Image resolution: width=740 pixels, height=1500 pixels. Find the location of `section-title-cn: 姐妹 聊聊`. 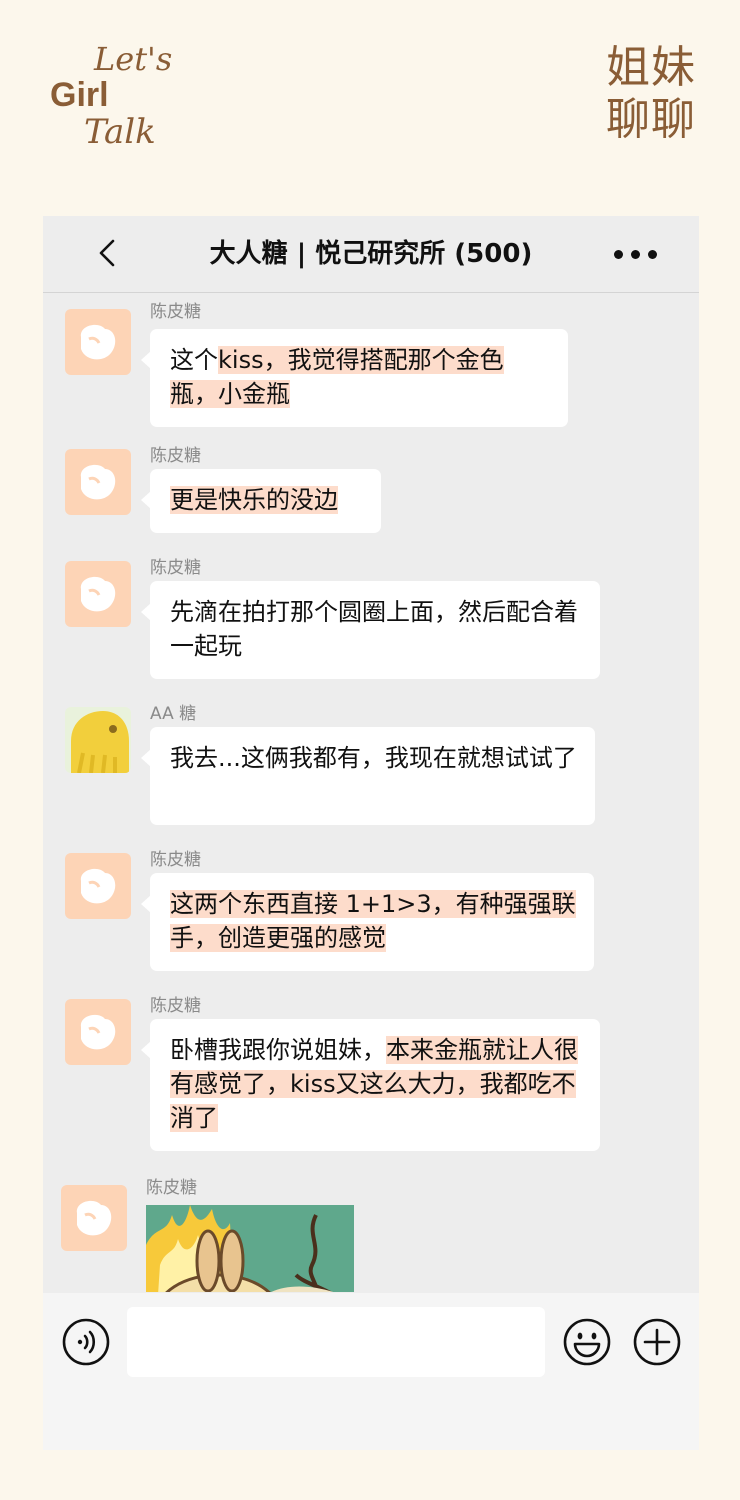

section-title-cn: 姐妹 聊聊 is located at coordinates (651, 94).